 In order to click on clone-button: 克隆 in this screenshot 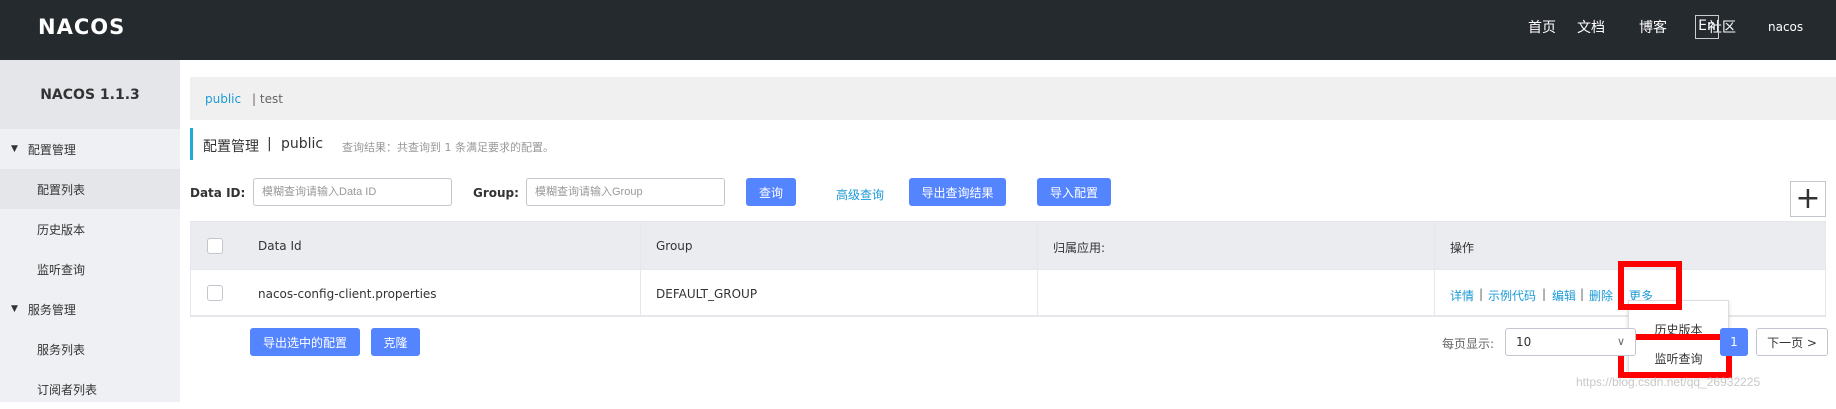, I will do `click(395, 342)`.